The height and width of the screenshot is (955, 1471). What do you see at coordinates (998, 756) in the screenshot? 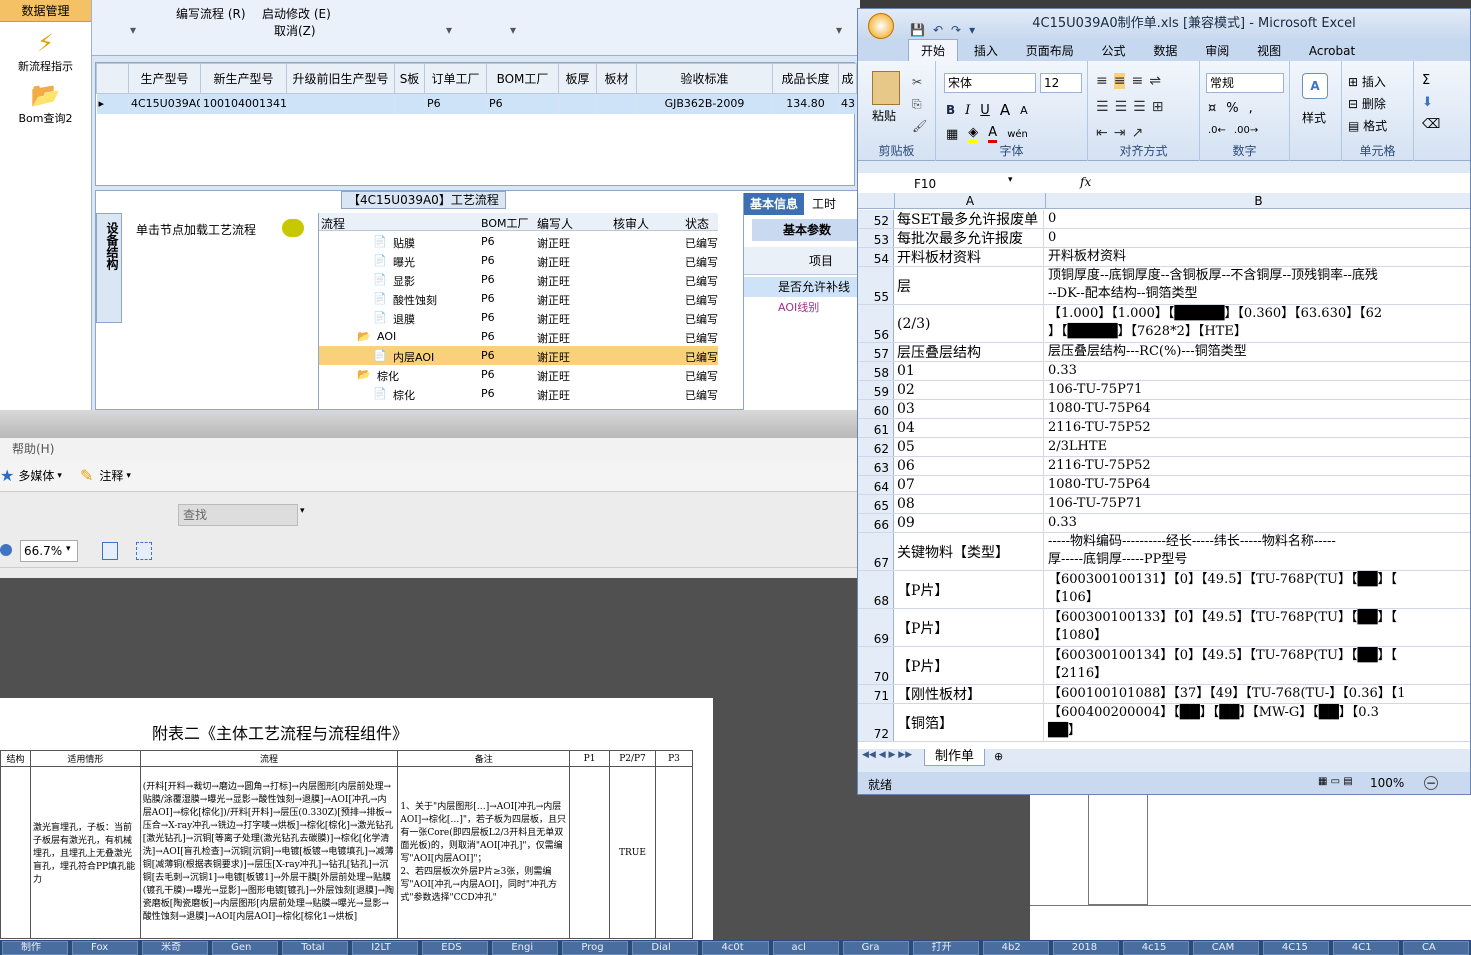
I see `new-sheet-icon: ⊕` at bounding box center [998, 756].